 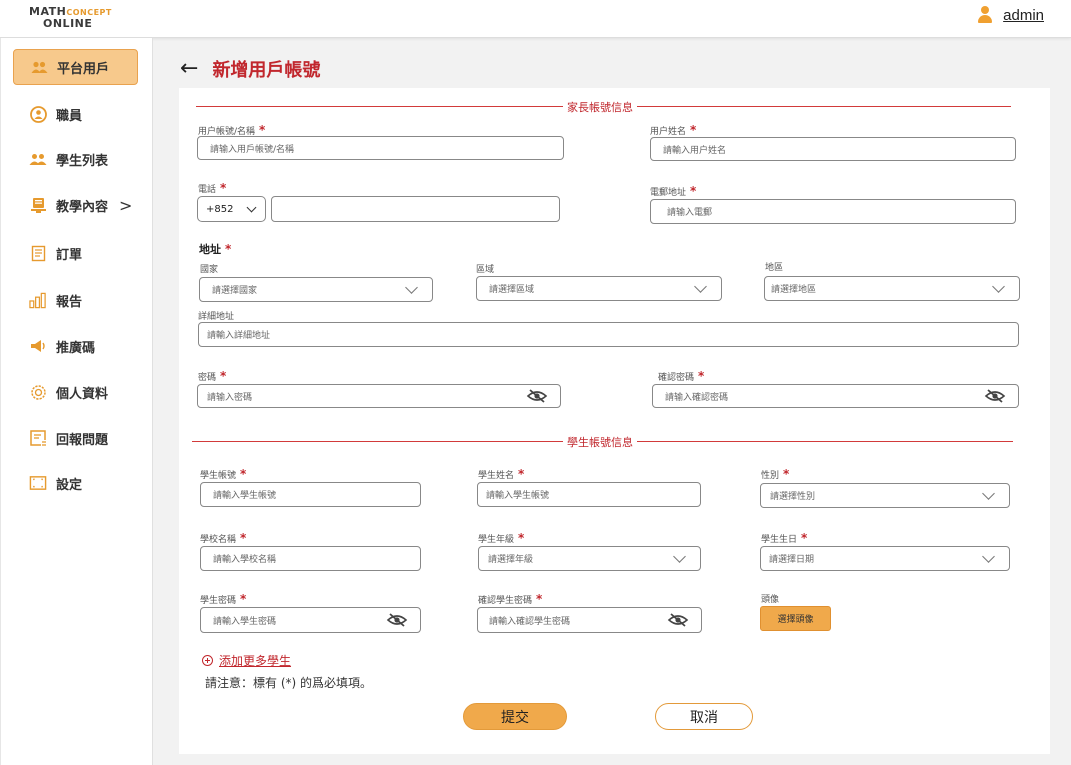 I want to click on user-name-link: admin, so click(x=1023, y=15).